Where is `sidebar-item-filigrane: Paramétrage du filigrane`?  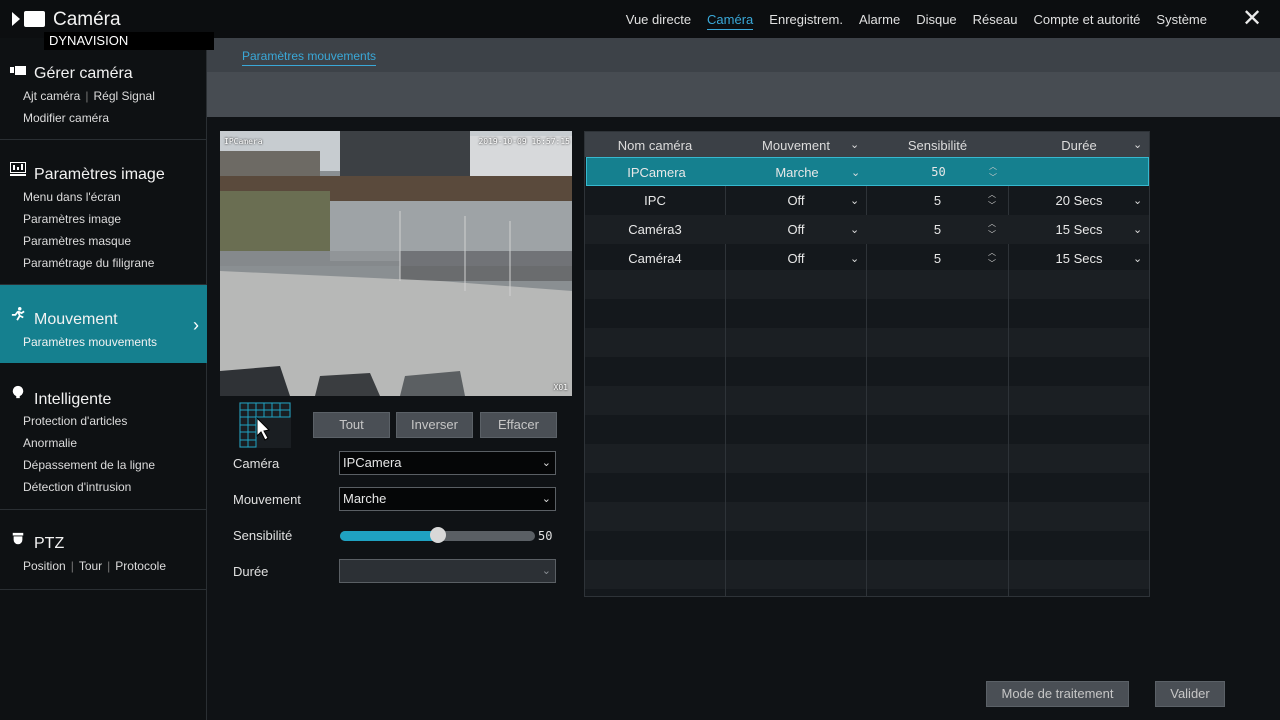 sidebar-item-filigrane: Paramétrage du filigrane is located at coordinates (88, 263).